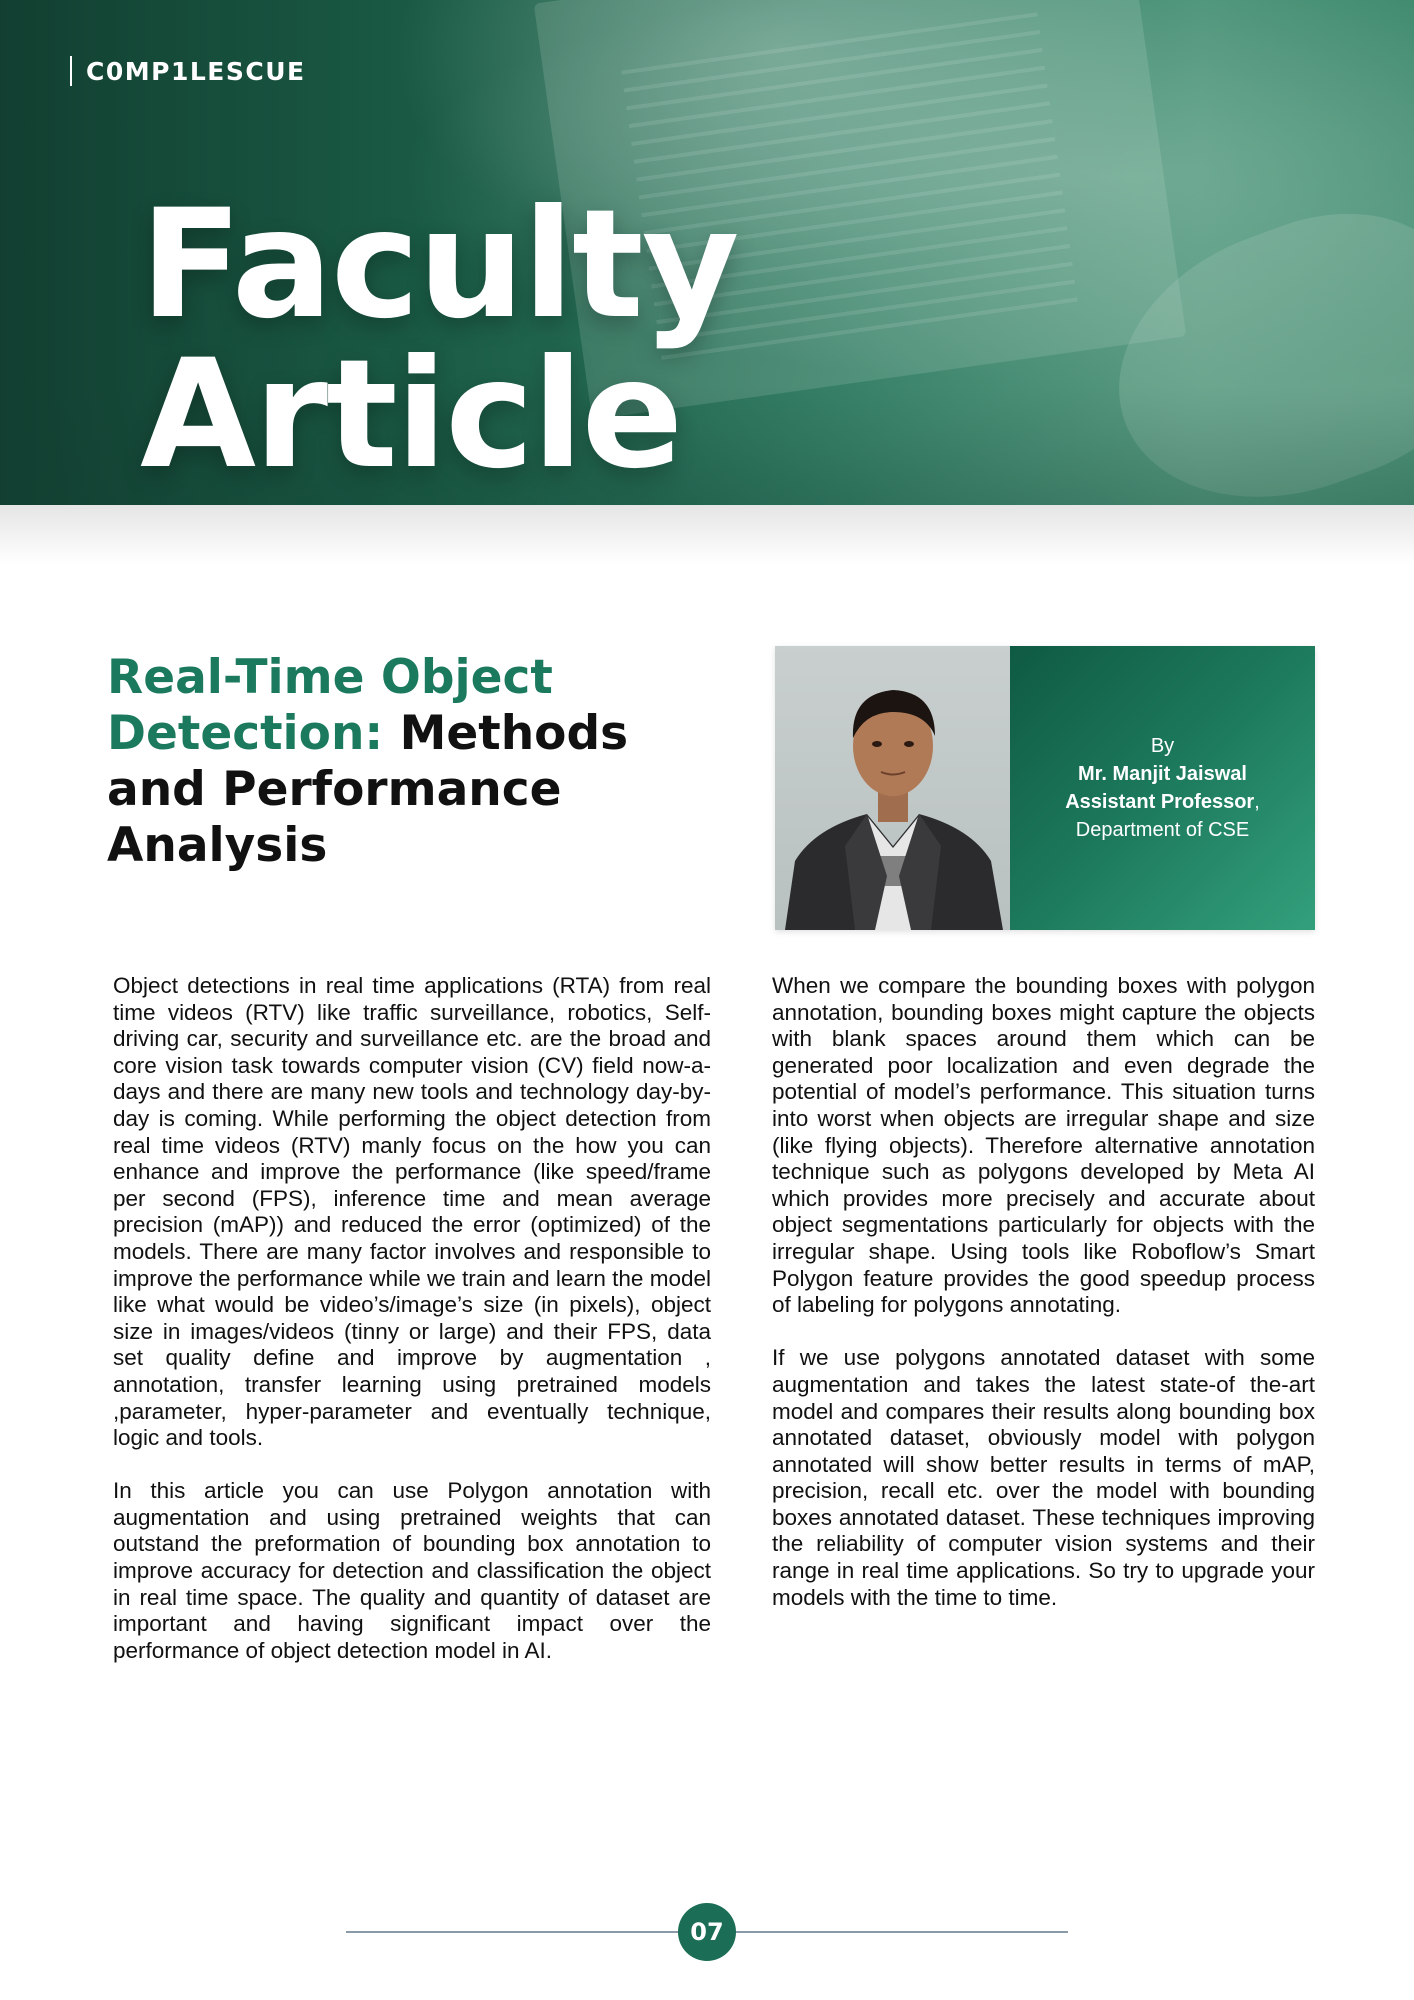  What do you see at coordinates (1162, 774) in the screenshot?
I see `author-name: Mr. Manjit Jaiswal` at bounding box center [1162, 774].